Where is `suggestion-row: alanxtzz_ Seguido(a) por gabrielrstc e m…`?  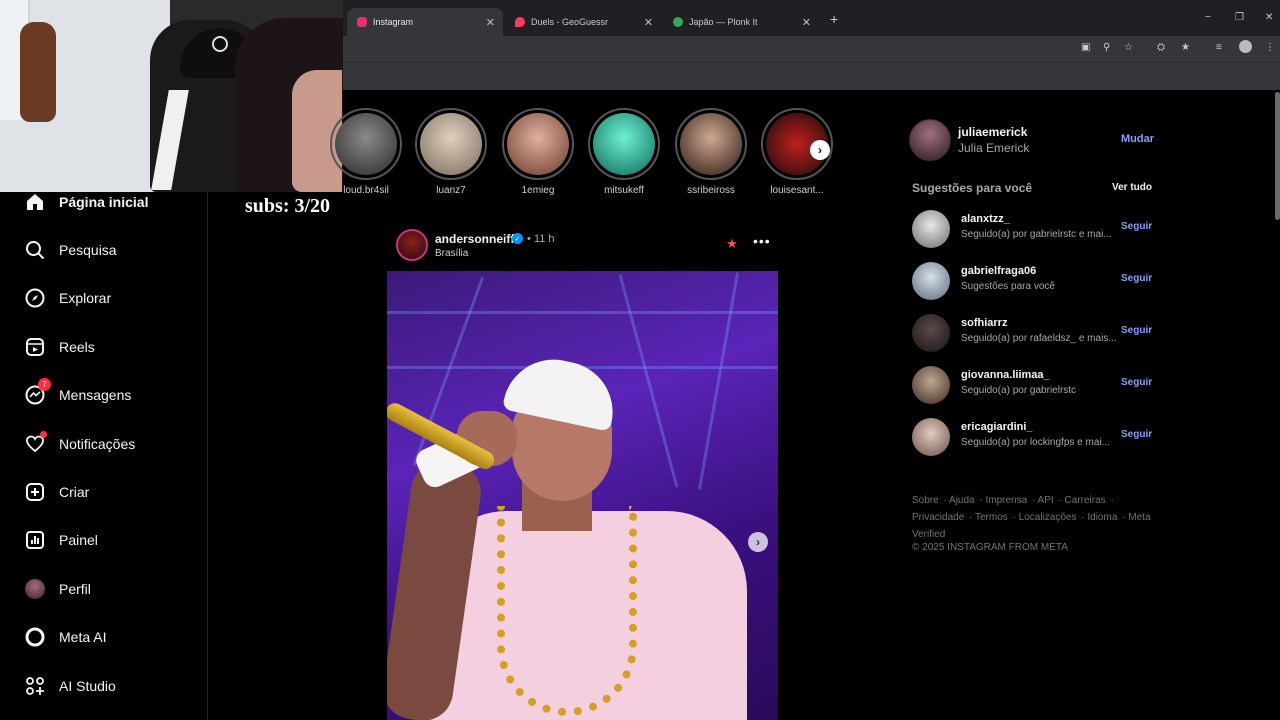 suggestion-row: alanxtzz_ Seguido(a) por gabrielrstc e m… is located at coordinates (1032, 230).